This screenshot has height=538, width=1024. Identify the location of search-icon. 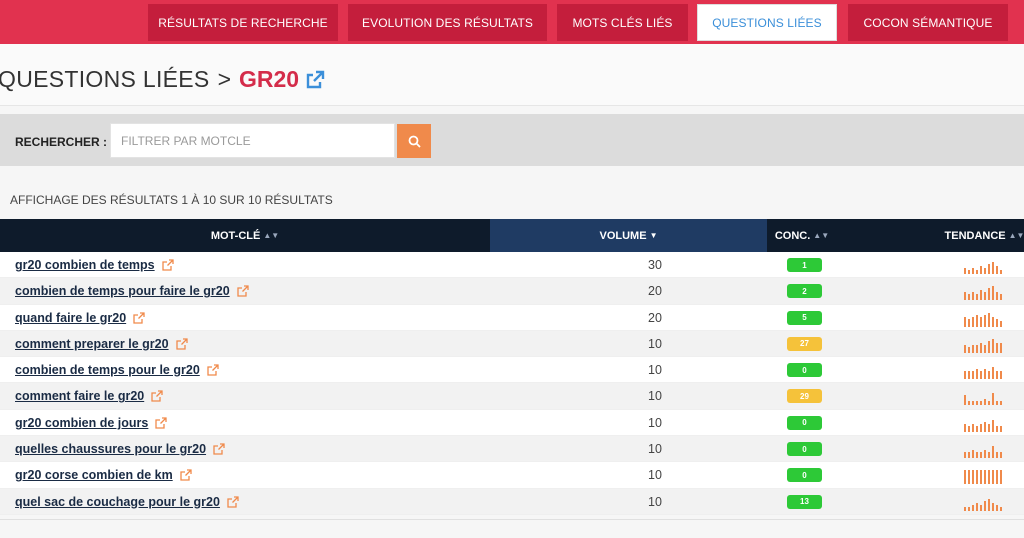
(414, 141).